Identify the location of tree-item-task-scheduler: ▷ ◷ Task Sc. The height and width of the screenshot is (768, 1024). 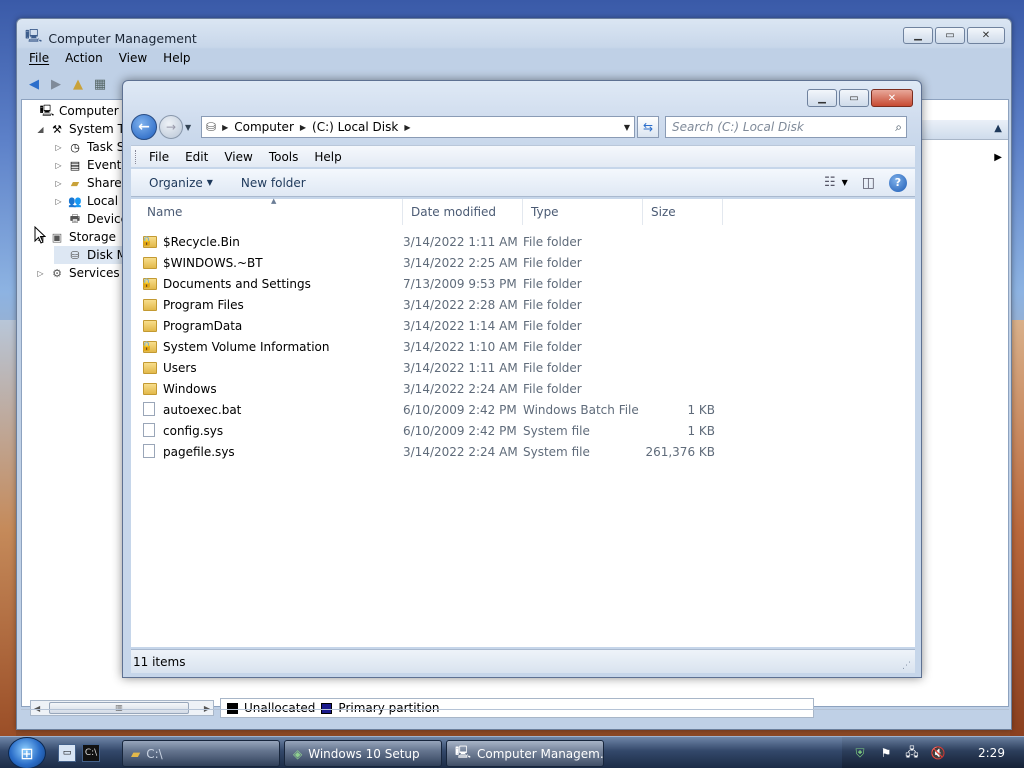
(90, 147).